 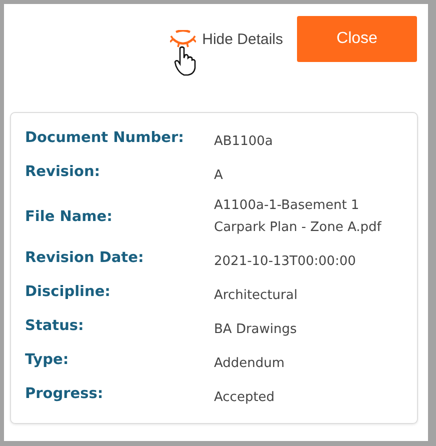 What do you see at coordinates (64, 394) in the screenshot?
I see `field-label: Progress:` at bounding box center [64, 394].